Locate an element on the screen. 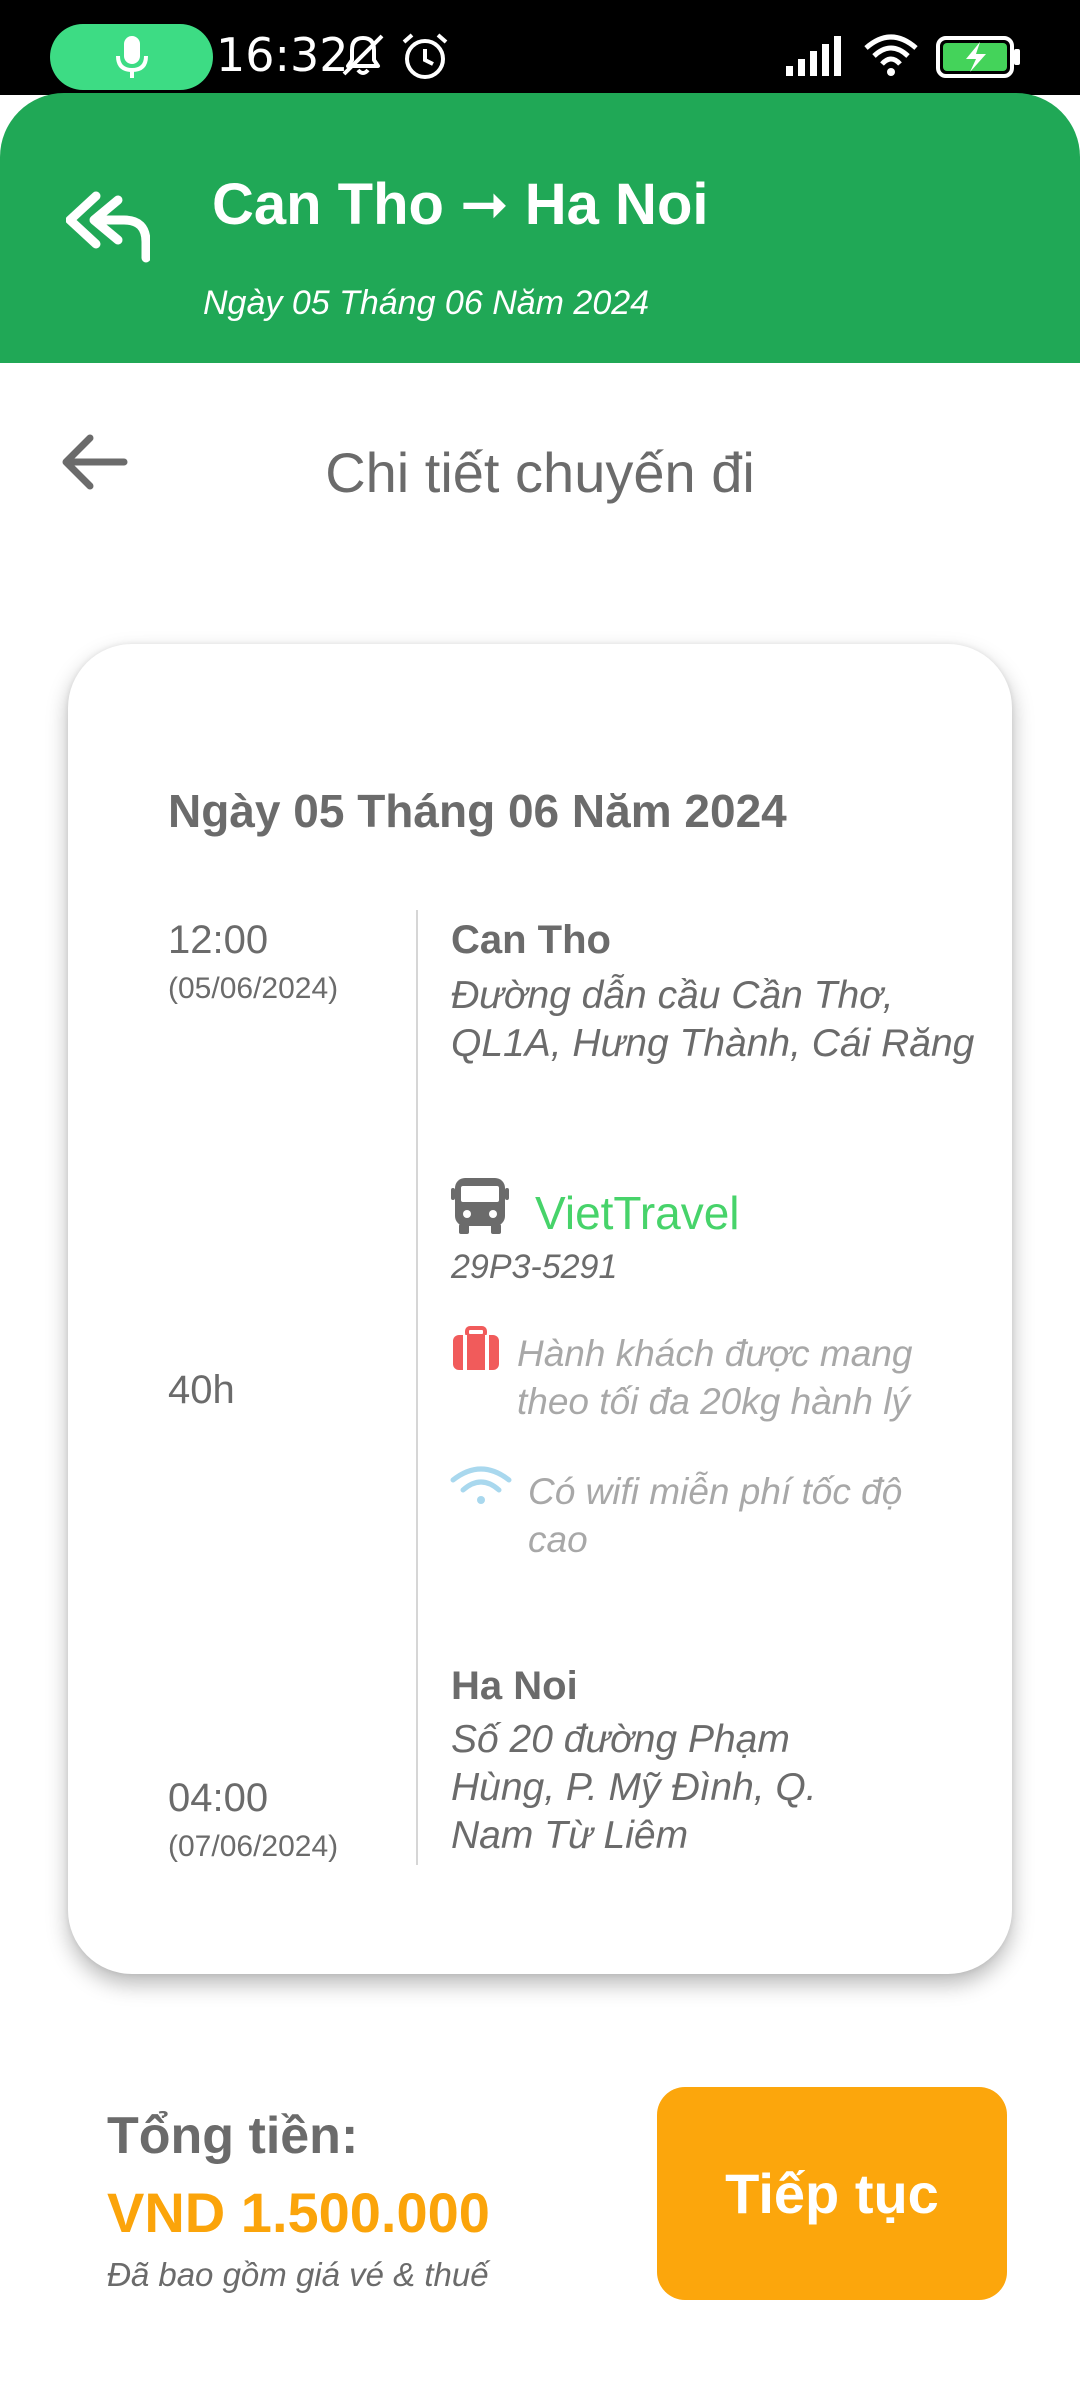  arrival-time: 04:00 is located at coordinates (218, 1798).